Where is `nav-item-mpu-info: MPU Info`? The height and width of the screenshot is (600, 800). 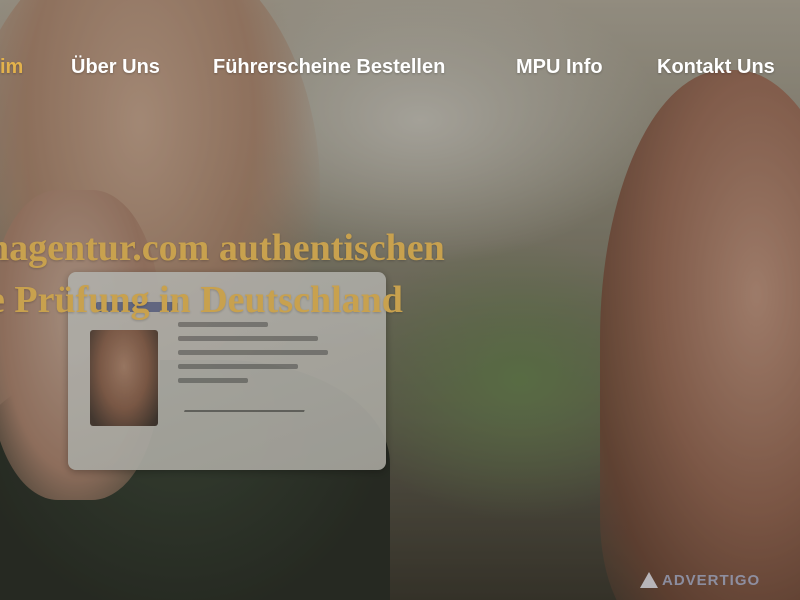
nav-item-mpu-info: MPU Info is located at coordinates (559, 67).